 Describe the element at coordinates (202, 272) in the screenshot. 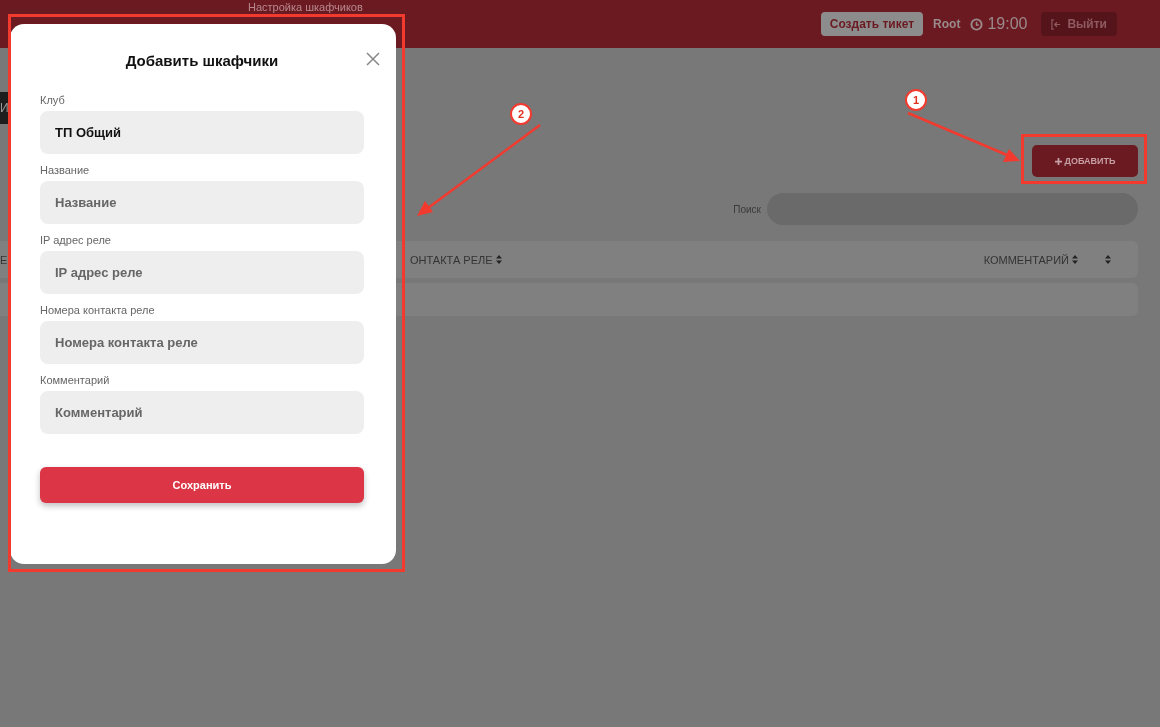

I see `input-field: IP адрес реле` at that location.